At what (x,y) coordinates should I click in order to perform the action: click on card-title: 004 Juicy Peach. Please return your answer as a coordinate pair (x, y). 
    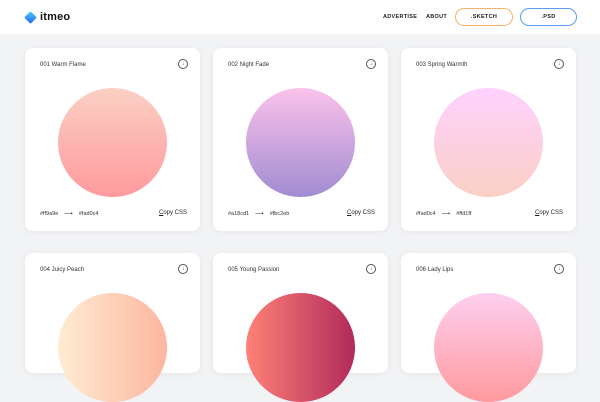
    Looking at the image, I should click on (62, 270).